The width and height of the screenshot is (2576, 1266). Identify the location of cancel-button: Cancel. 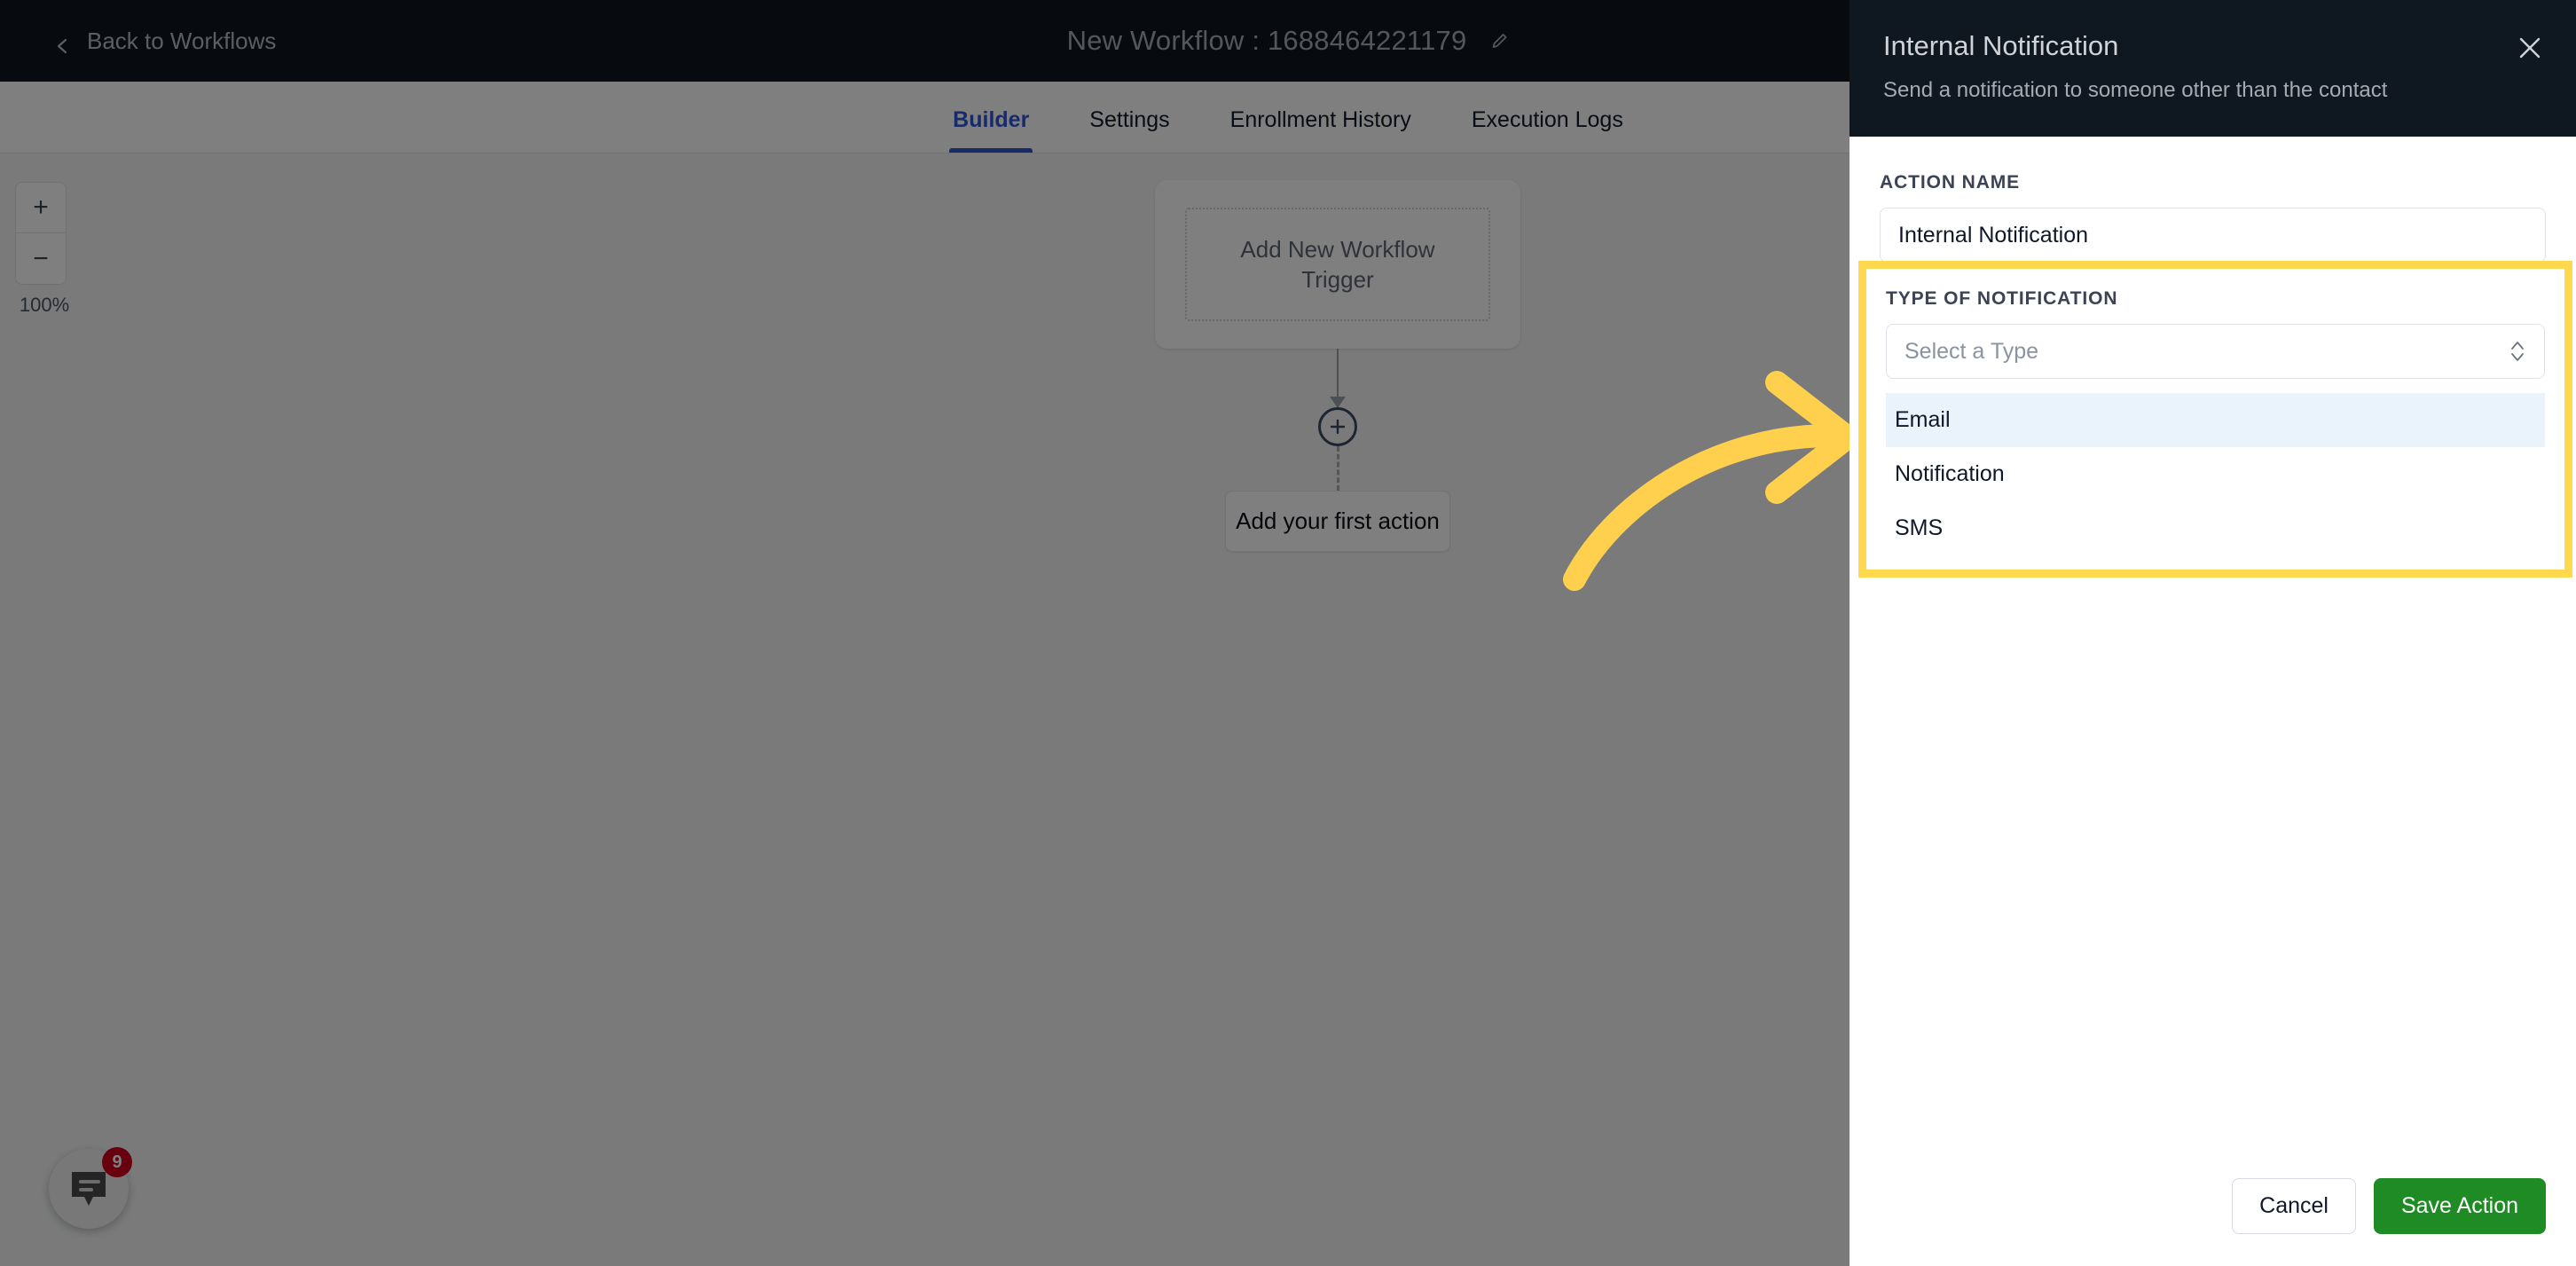
(2294, 1206).